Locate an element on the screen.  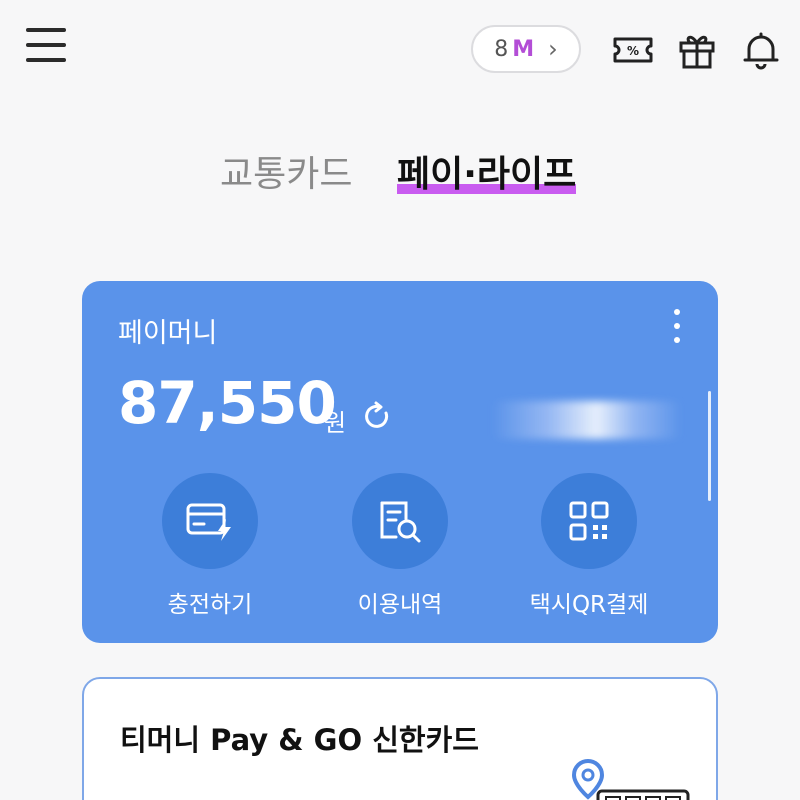
history-label: 이용내역 is located at coordinates (400, 605).